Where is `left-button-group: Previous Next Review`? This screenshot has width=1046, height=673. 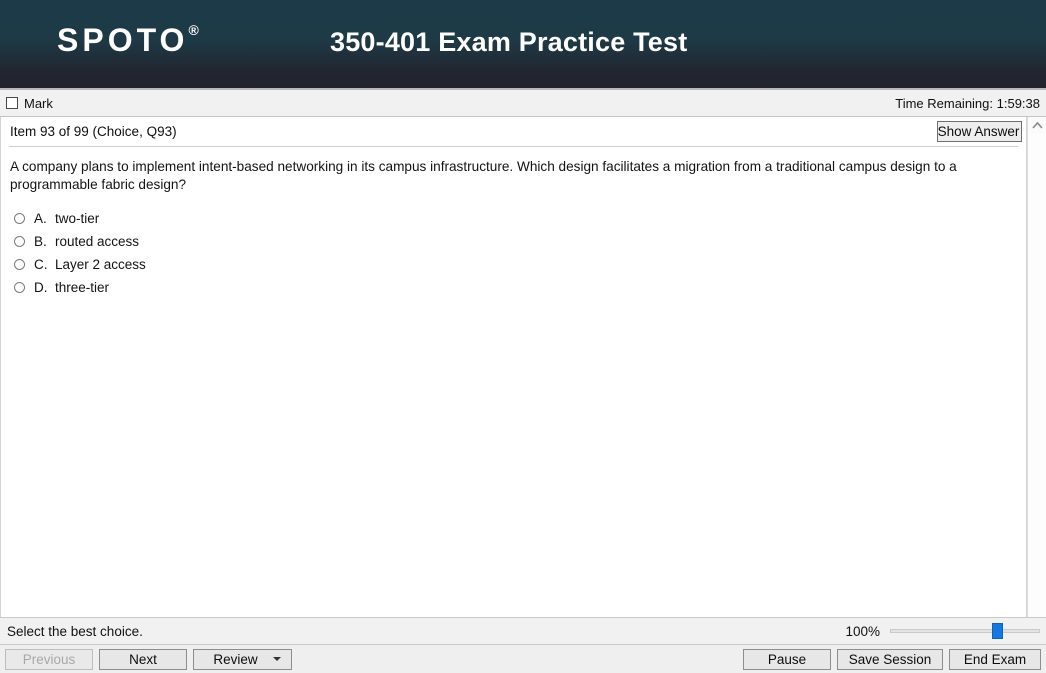 left-button-group: Previous Next Review is located at coordinates (148, 659).